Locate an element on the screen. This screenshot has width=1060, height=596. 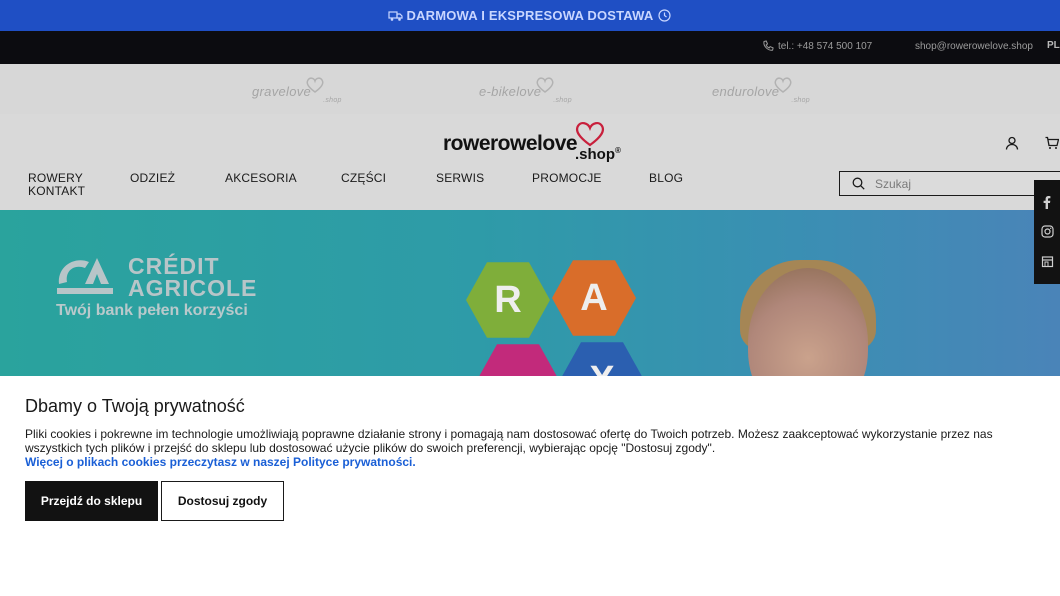
bank-tagline: Twój bank pełen korzyści is located at coordinates (152, 310).